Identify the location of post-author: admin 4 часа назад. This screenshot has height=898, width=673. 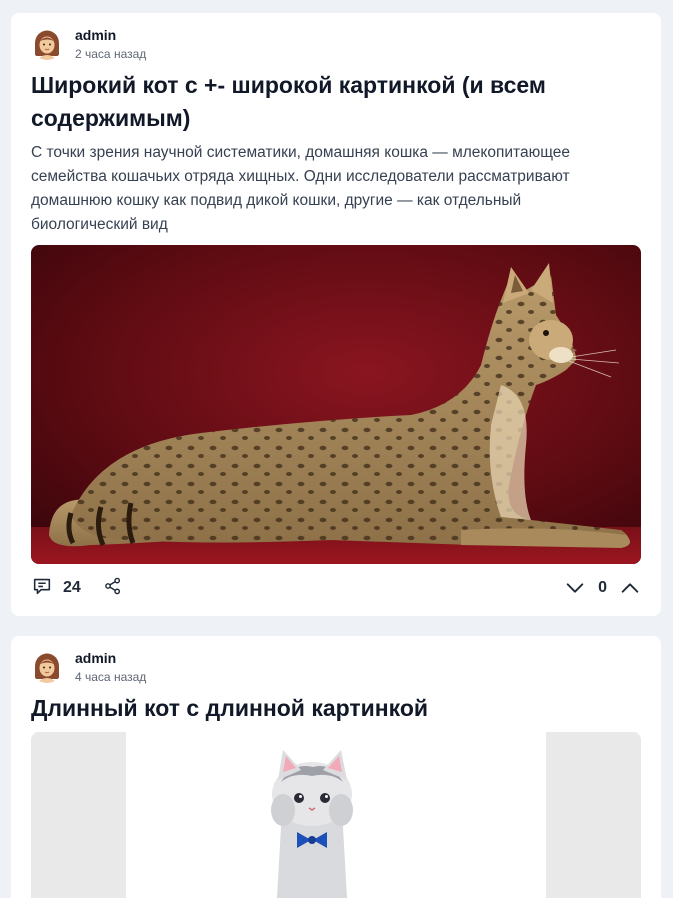
(88, 667).